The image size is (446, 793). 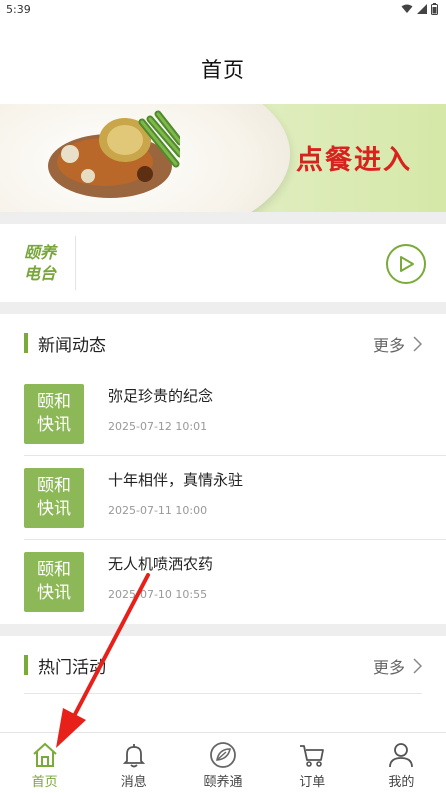 I want to click on news-date: 2025-07-12 10:01, so click(x=158, y=426).